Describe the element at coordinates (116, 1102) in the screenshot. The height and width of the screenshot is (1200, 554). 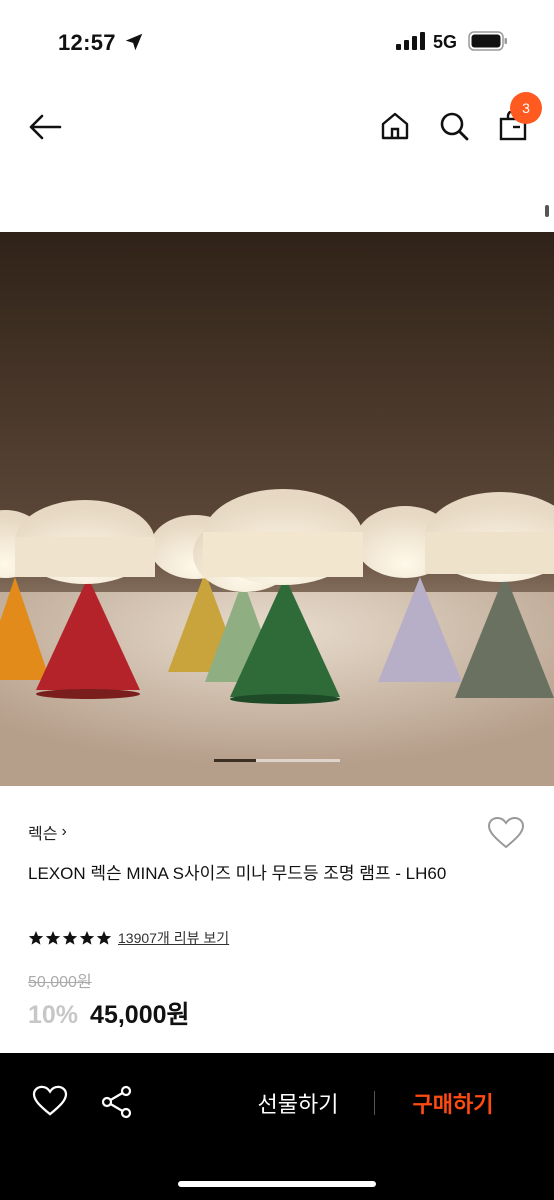
I see `share-icon` at that location.